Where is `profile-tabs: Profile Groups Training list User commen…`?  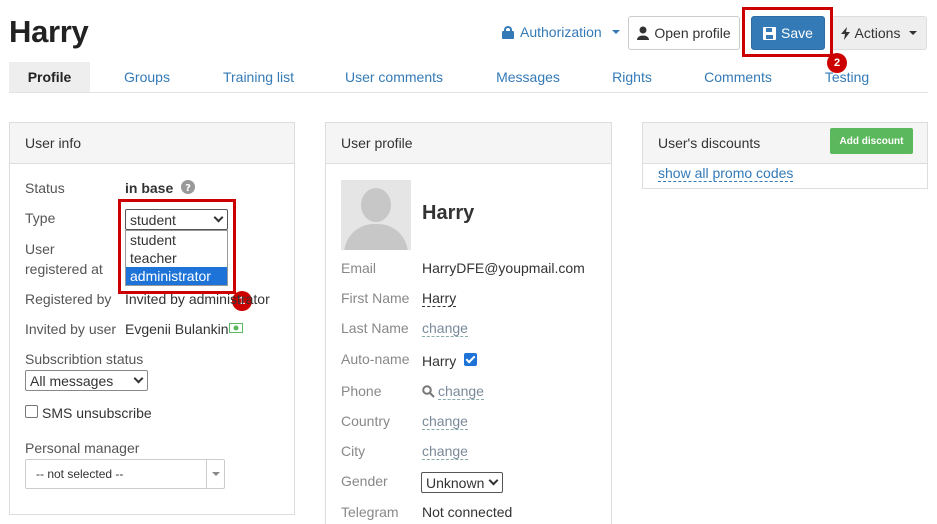
profile-tabs: Profile Groups Training list User commen… is located at coordinates (468, 77).